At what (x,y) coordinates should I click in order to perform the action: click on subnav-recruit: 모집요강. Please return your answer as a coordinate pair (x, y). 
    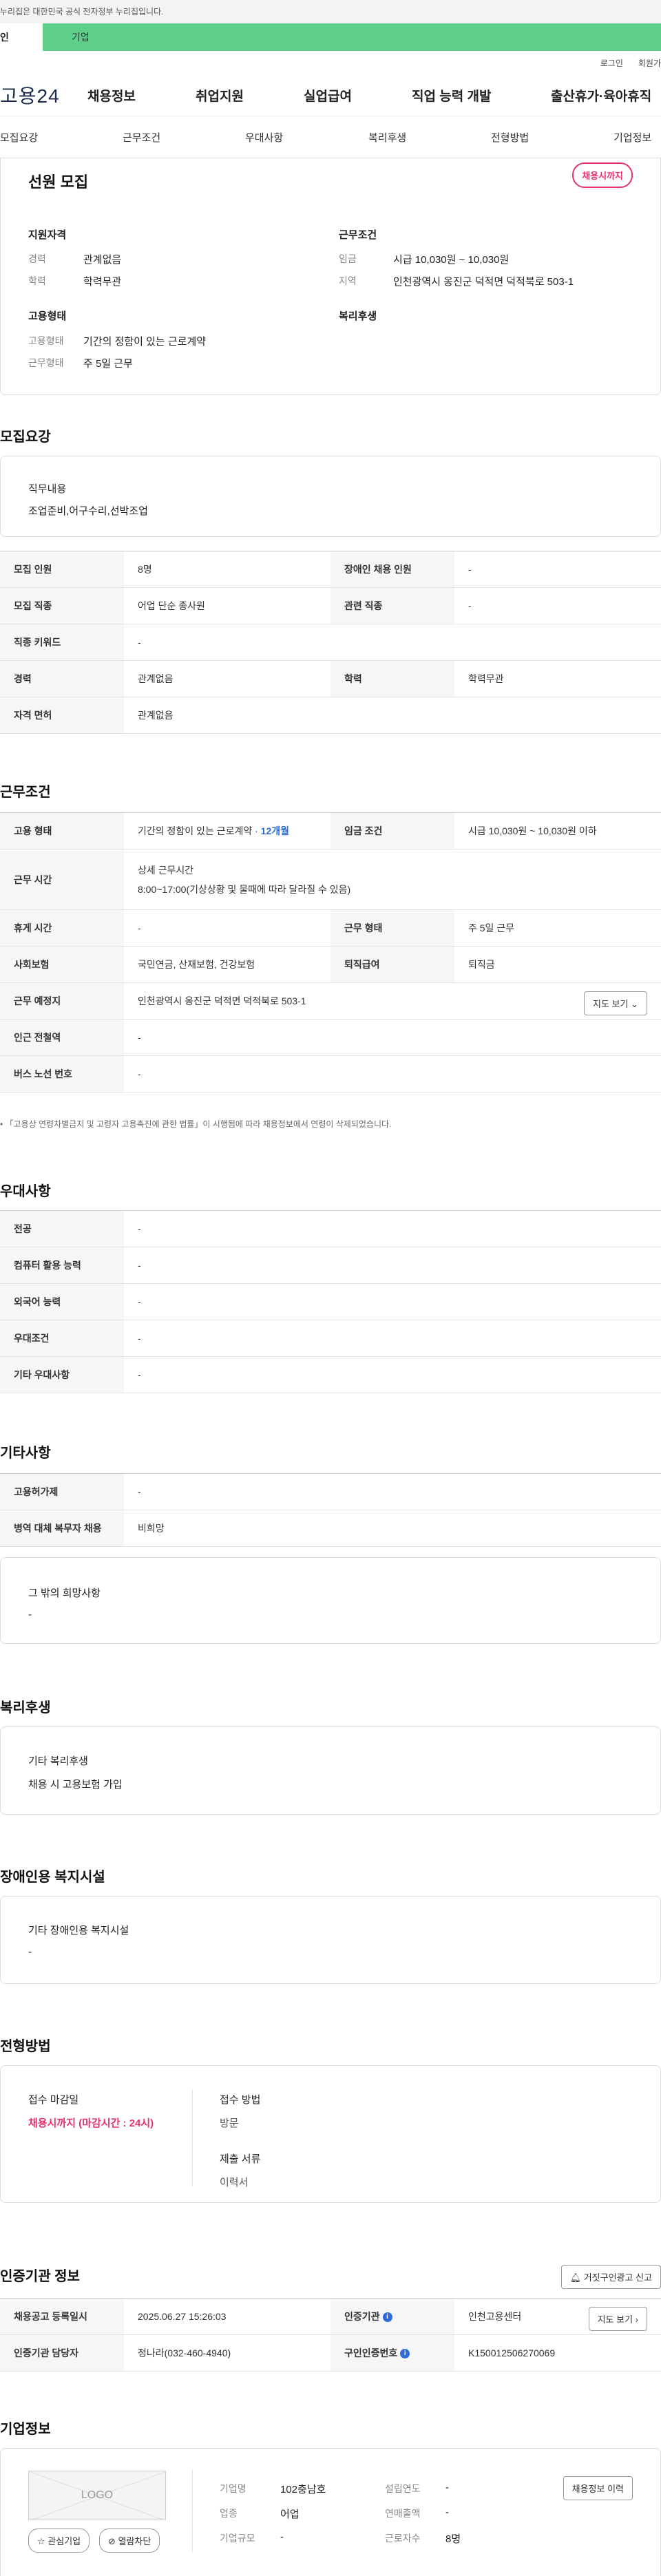
    Looking at the image, I should click on (19, 138).